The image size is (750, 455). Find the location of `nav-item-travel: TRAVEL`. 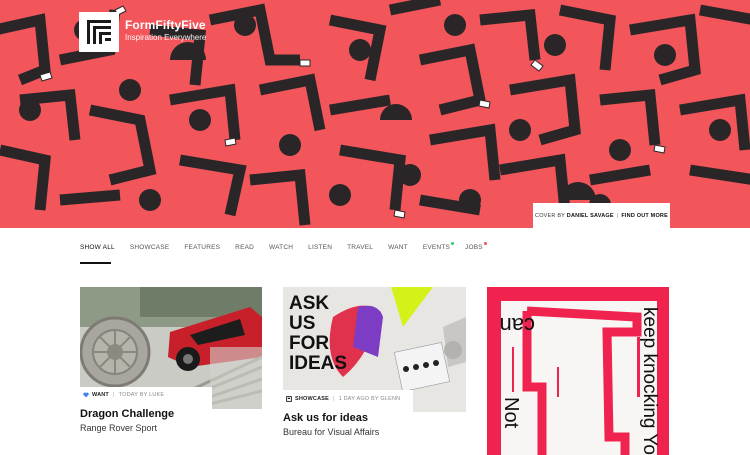

nav-item-travel: TRAVEL is located at coordinates (360, 247).